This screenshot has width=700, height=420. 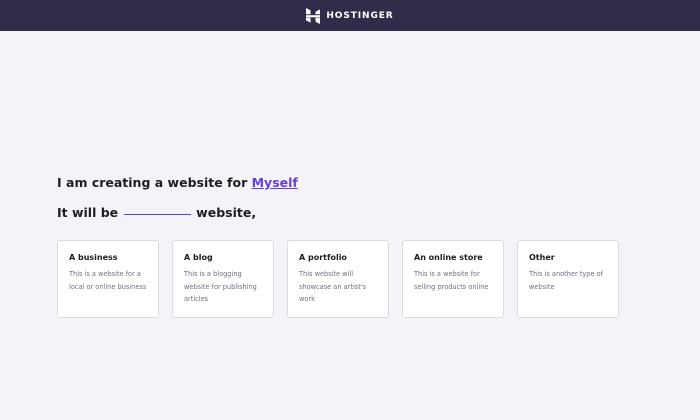 What do you see at coordinates (448, 257) in the screenshot?
I see `option-title: An online store` at bounding box center [448, 257].